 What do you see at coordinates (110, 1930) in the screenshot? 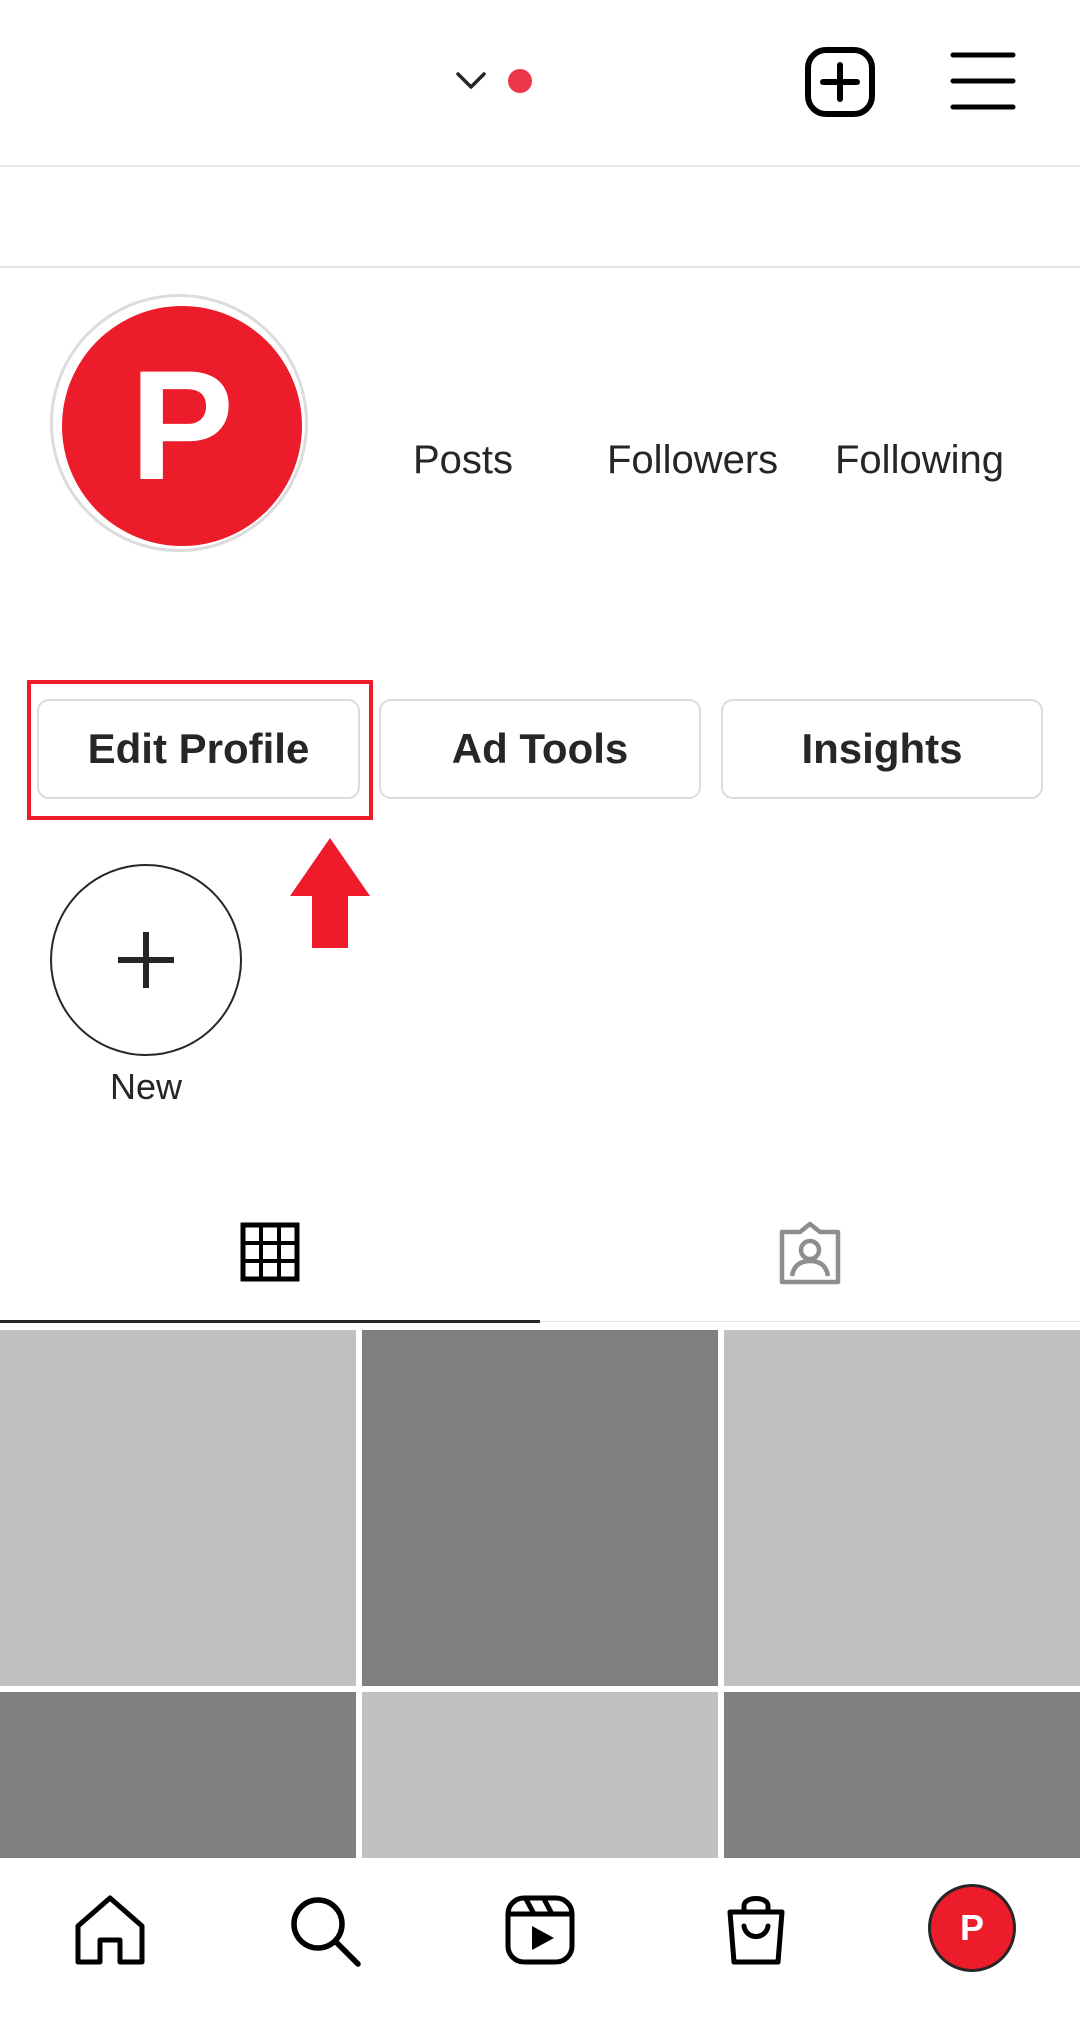
I see `home-icon` at bounding box center [110, 1930].